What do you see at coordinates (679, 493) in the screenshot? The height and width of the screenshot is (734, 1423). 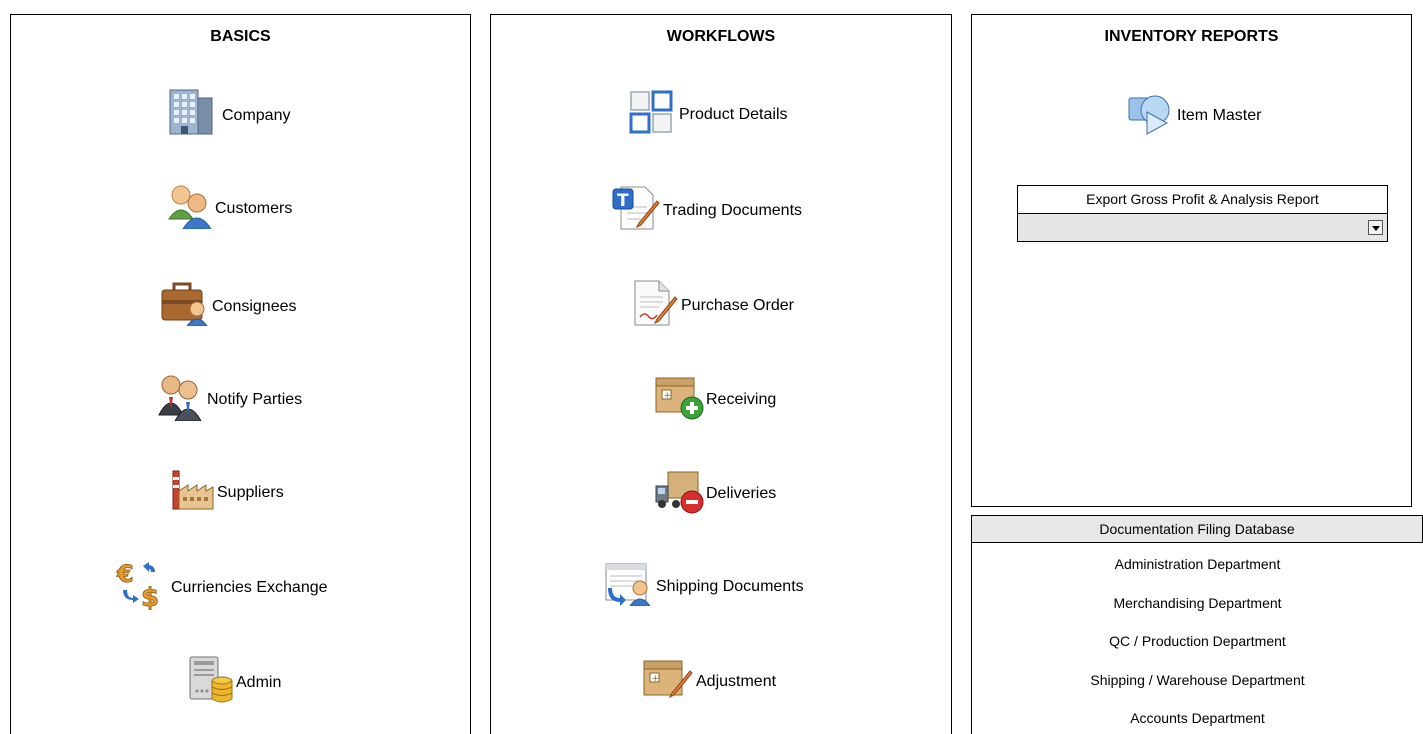 I see `truck-remove-icon` at bounding box center [679, 493].